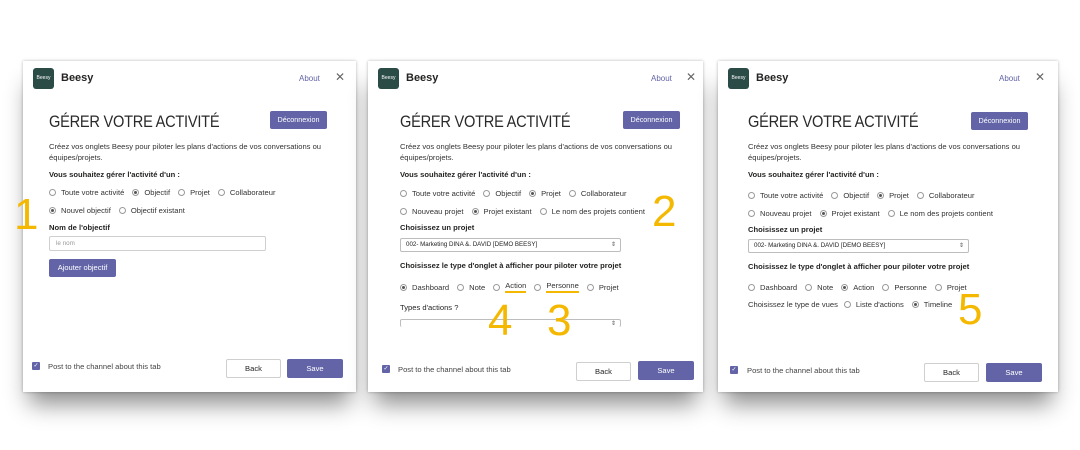 This screenshot has width=1080, height=450. Describe the element at coordinates (151, 210) in the screenshot. I see `radio-existing-objectif: Objectif existant` at that location.